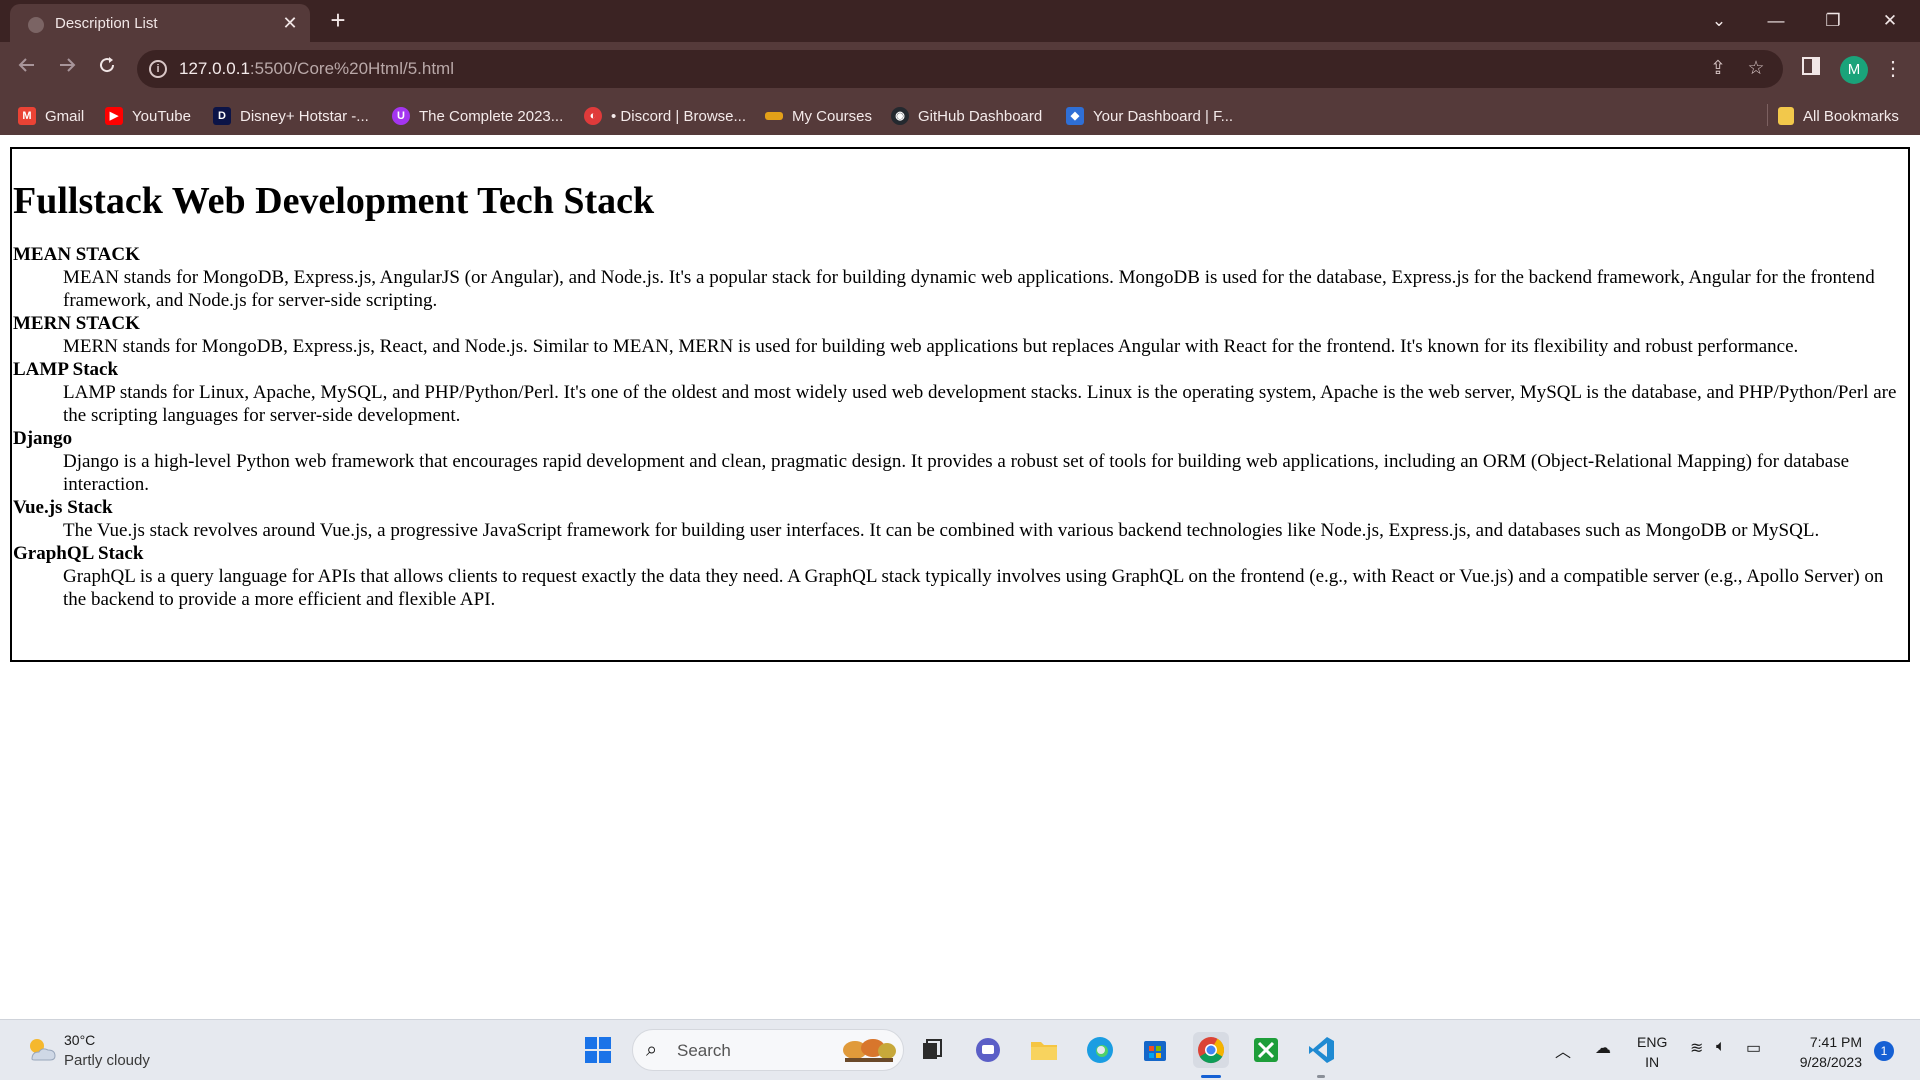 This screenshot has width=1920, height=1080. What do you see at coordinates (1652, 1062) in the screenshot?
I see `region-code: IN` at bounding box center [1652, 1062].